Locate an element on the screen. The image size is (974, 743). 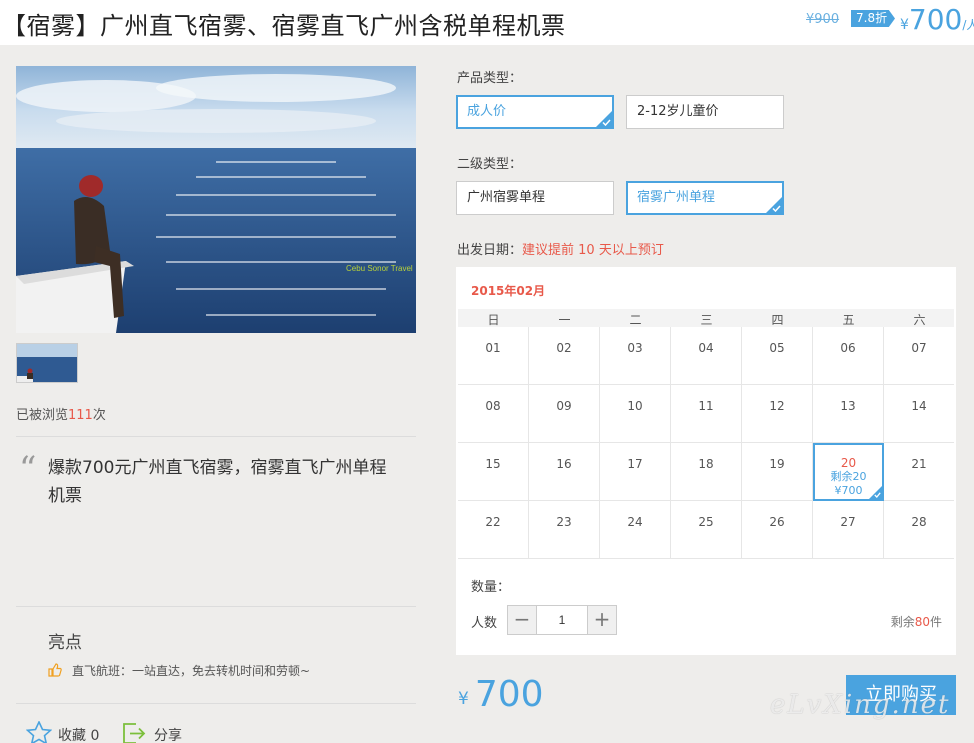
photo-logo: Cebu Sonor Travel is located at coordinates (379, 268).